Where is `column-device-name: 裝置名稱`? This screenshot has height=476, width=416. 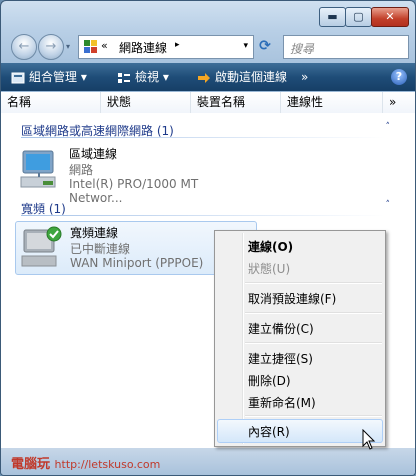 column-device-name: 裝置名稱 is located at coordinates (236, 102).